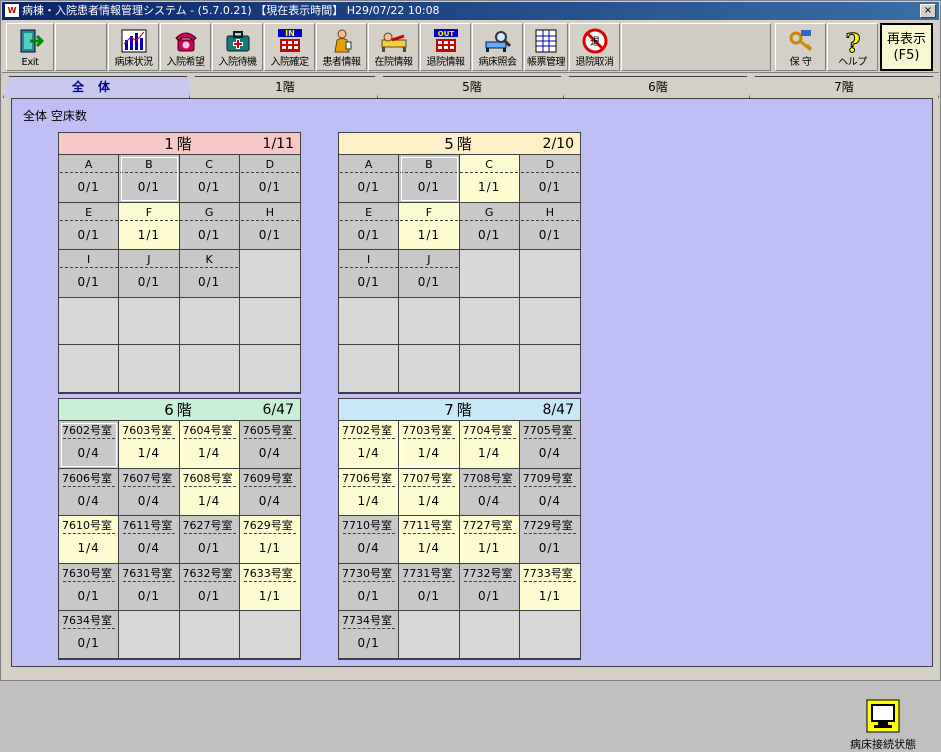 Image resolution: width=941 pixels, height=752 pixels. Describe the element at coordinates (149, 492) in the screenshot. I see `room-cell: 7607号室 0/4` at that location.